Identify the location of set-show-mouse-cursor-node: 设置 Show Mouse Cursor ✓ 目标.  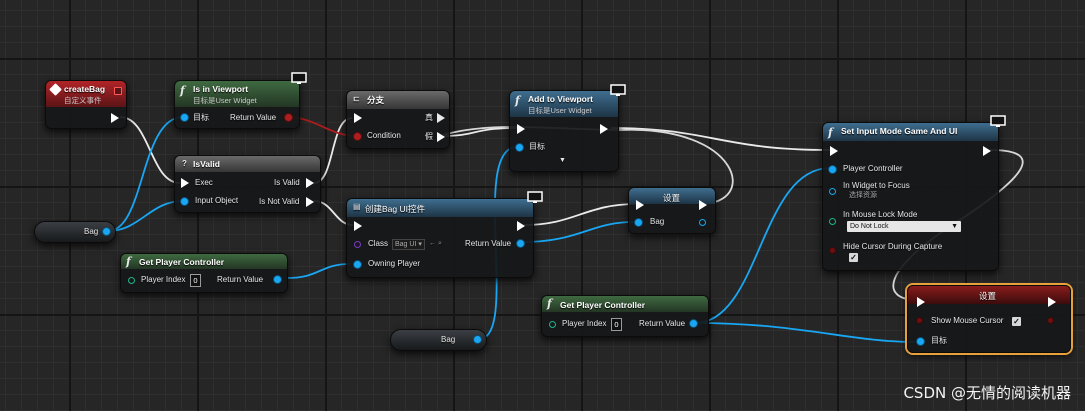
(989, 319).